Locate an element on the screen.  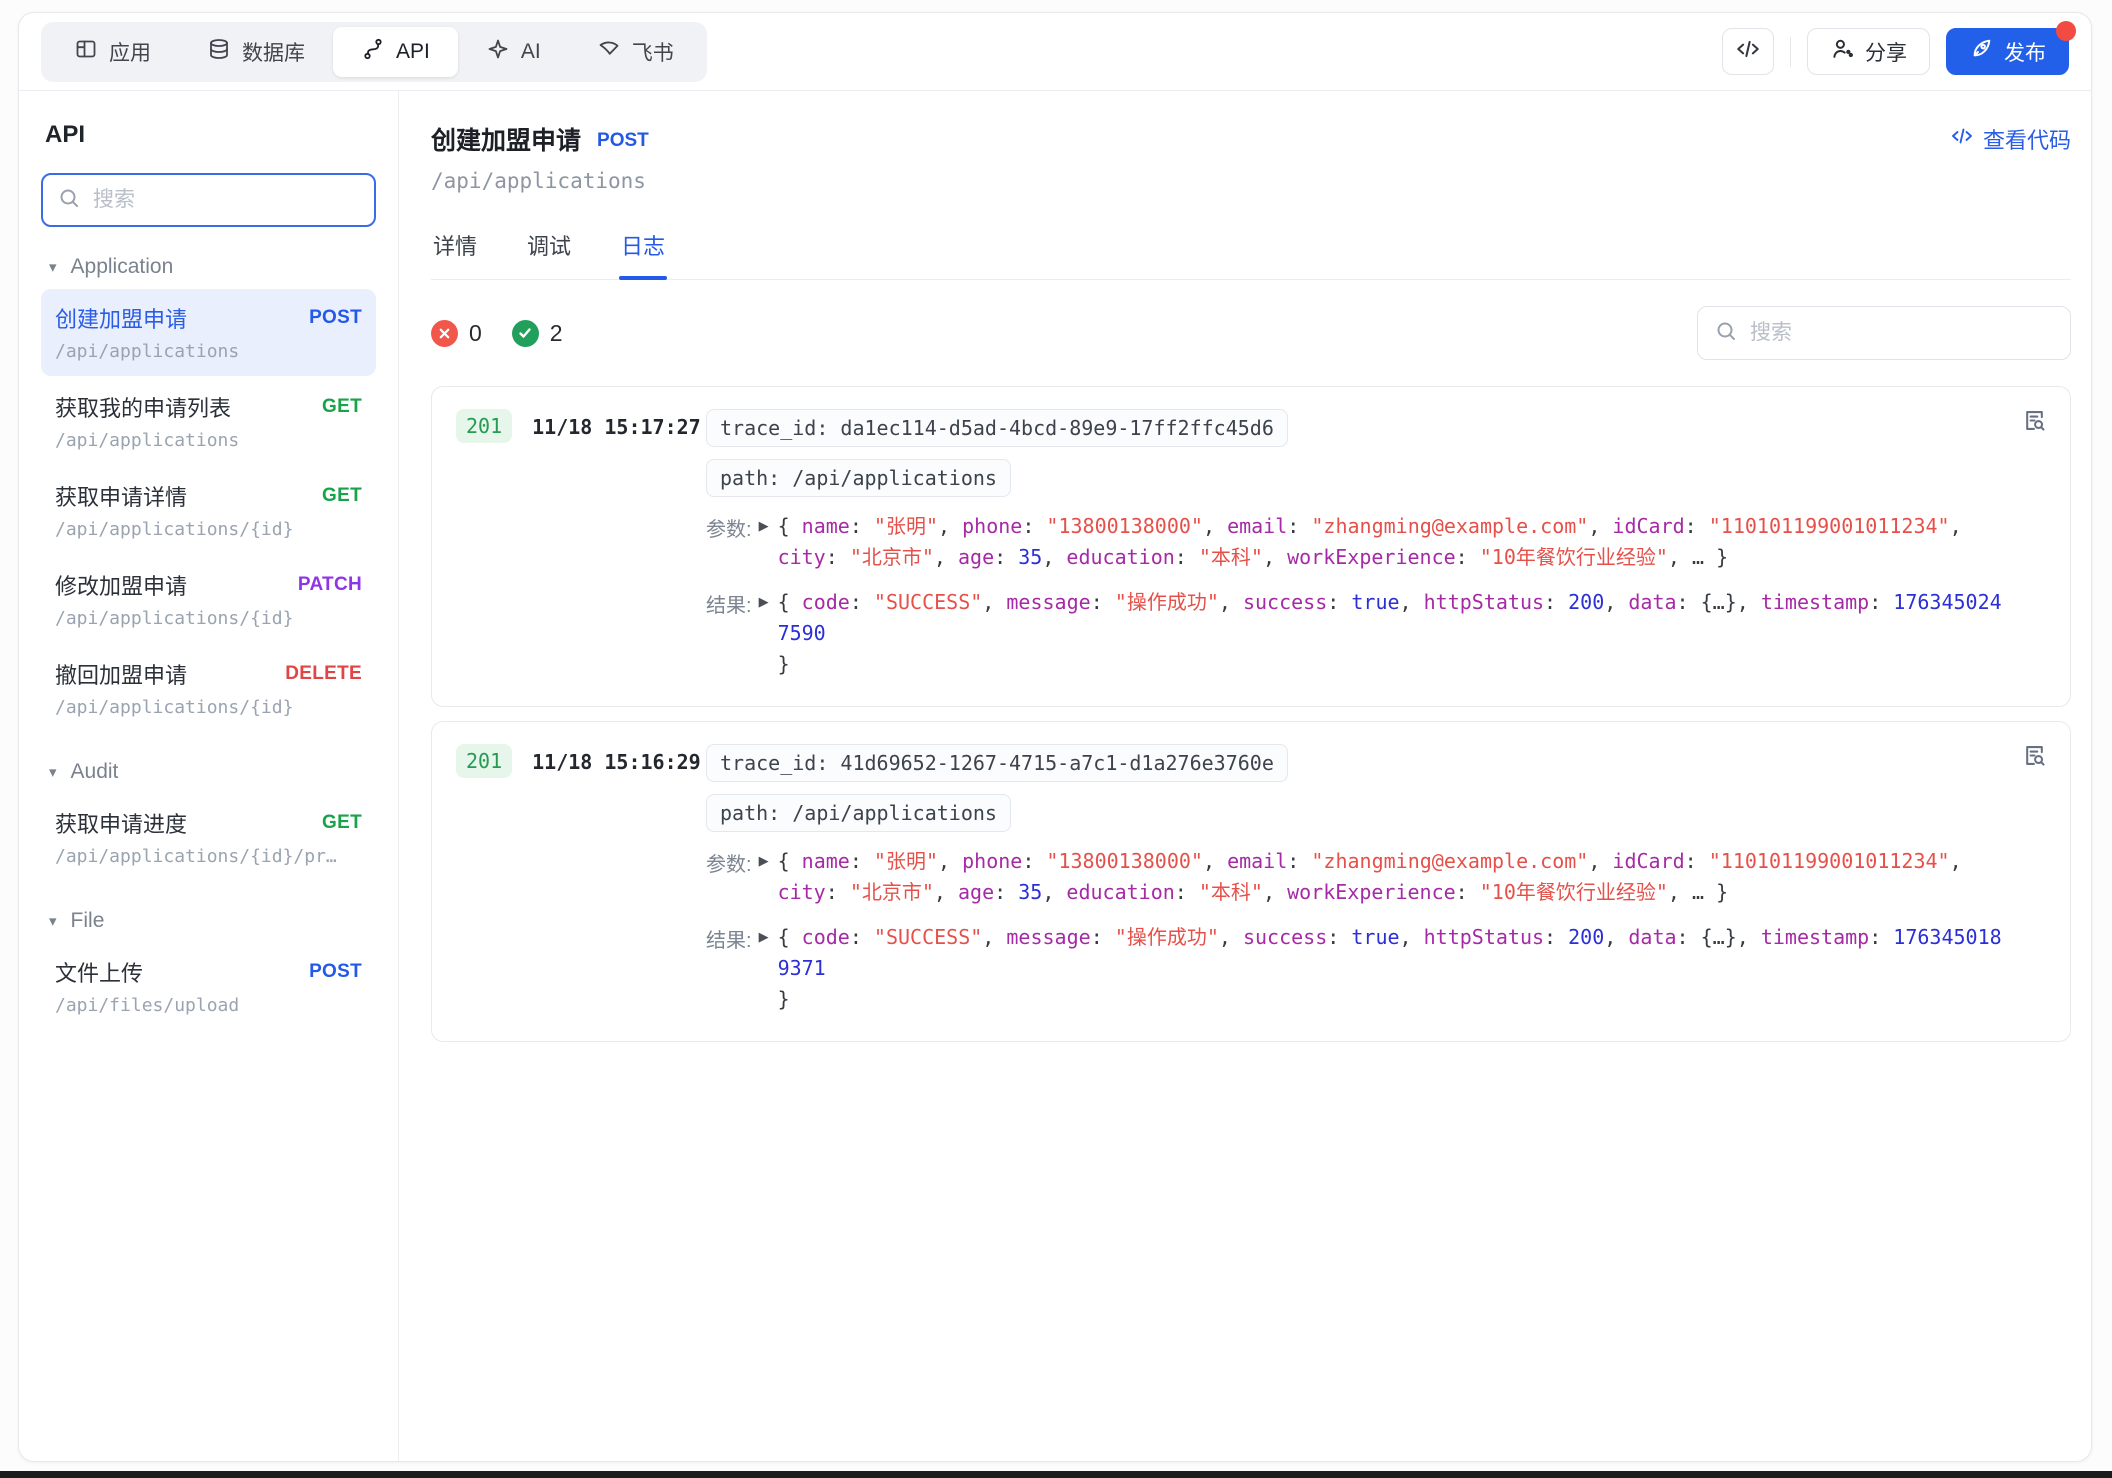
logs-search is located at coordinates (1884, 333).